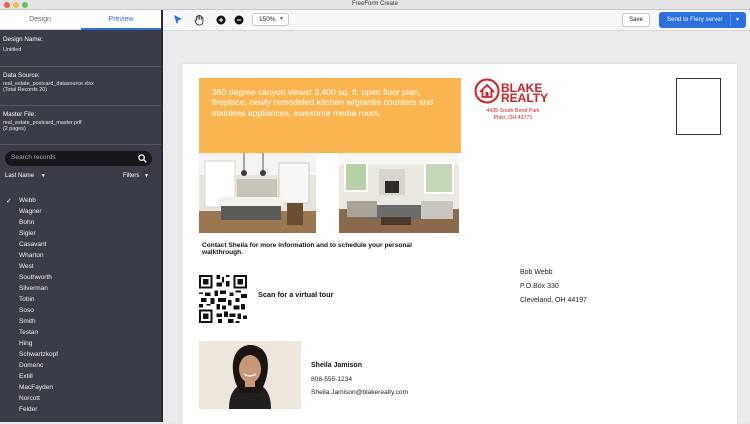 The image size is (750, 424). I want to click on design-name-value: Untitled, so click(12, 50).